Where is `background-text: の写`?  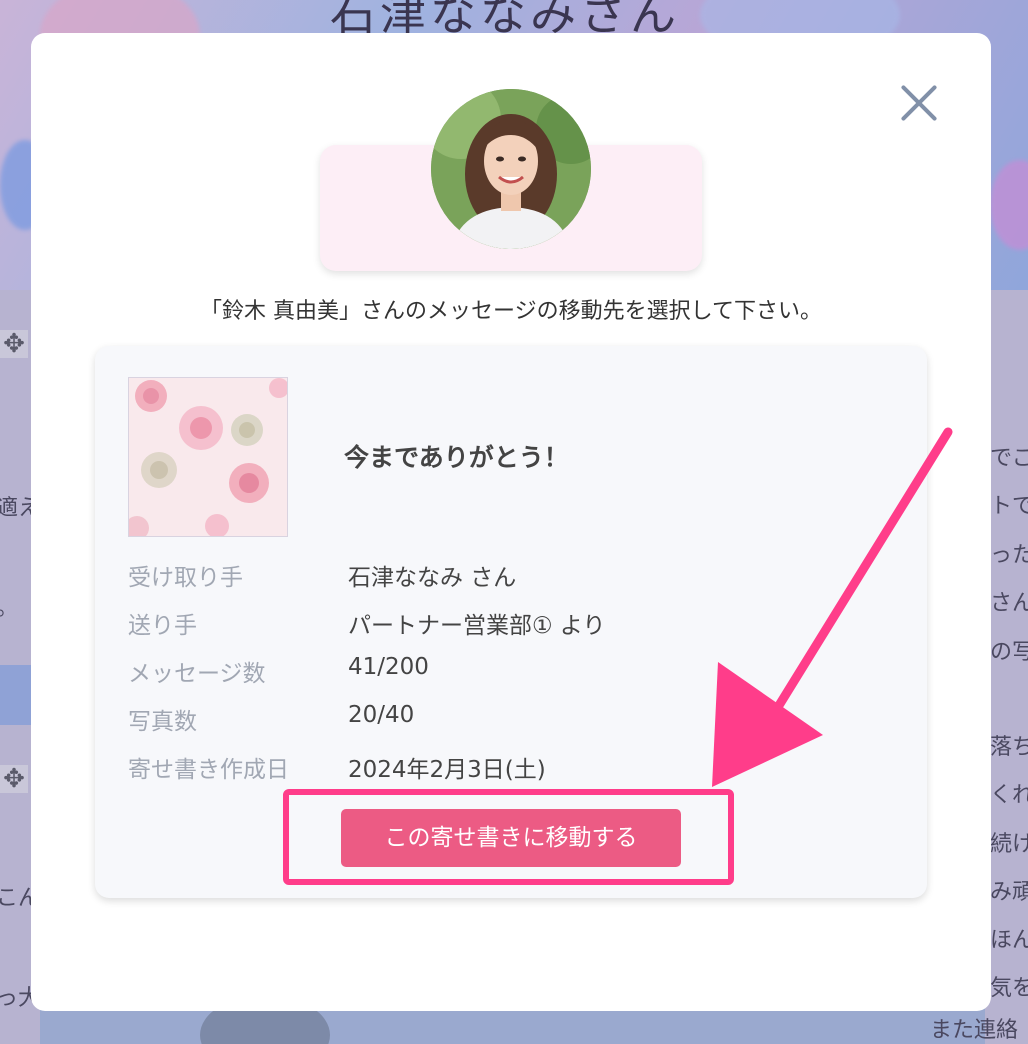 background-text: の写 is located at coordinates (1009, 652).